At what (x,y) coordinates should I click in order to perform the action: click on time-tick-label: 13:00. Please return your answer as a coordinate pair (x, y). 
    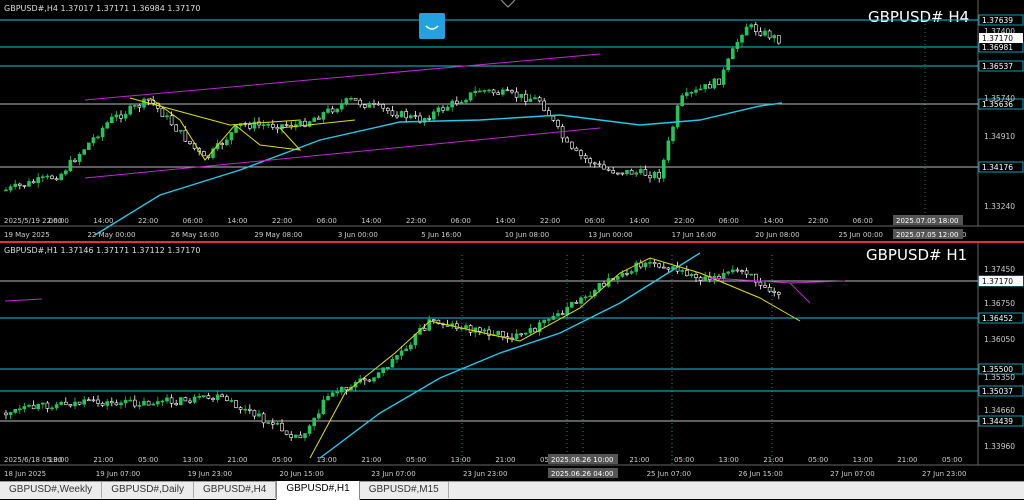
    Looking at the image, I should click on (863, 460).